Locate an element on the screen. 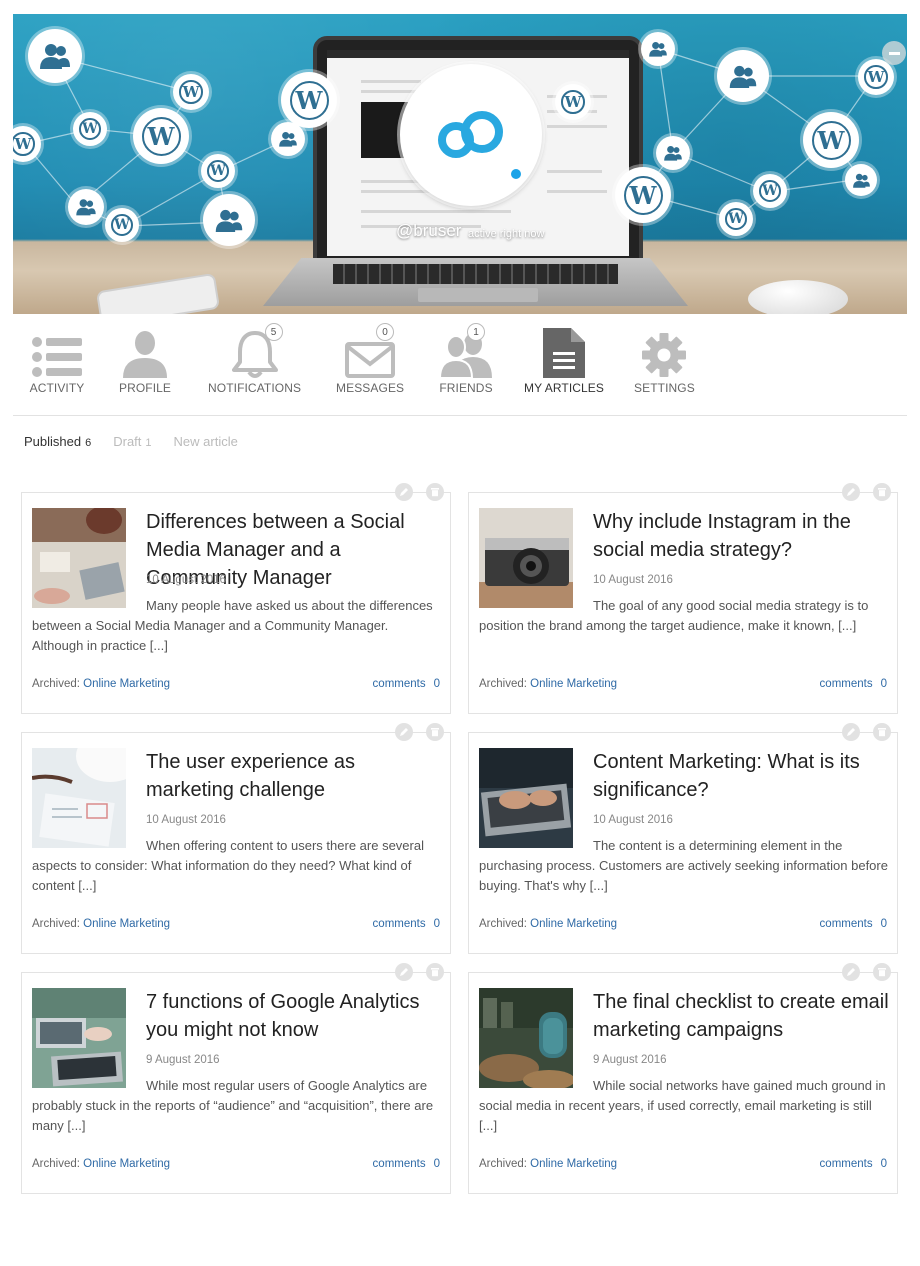 The height and width of the screenshot is (1266, 920). tab-draft: Draft 1 is located at coordinates (132, 441).